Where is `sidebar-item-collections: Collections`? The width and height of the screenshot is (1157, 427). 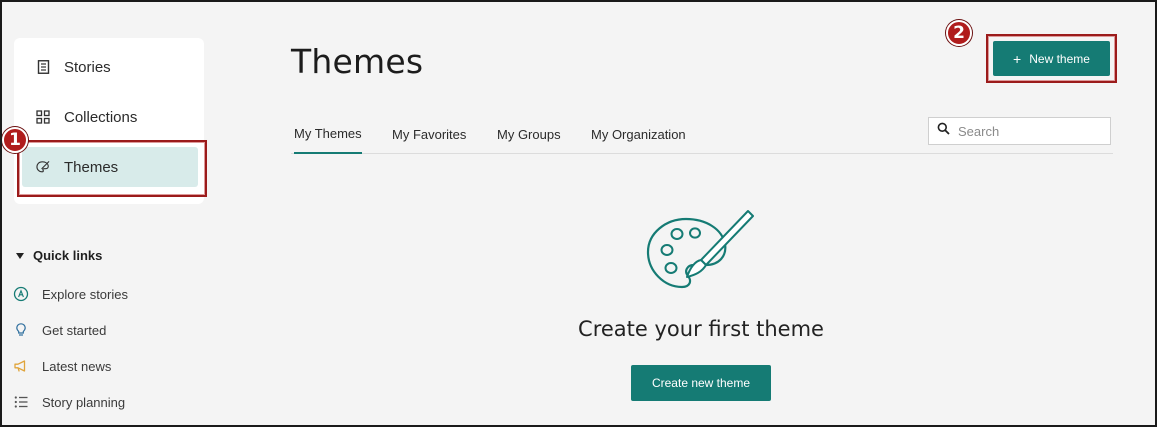
sidebar-item-collections: Collections is located at coordinates (110, 117).